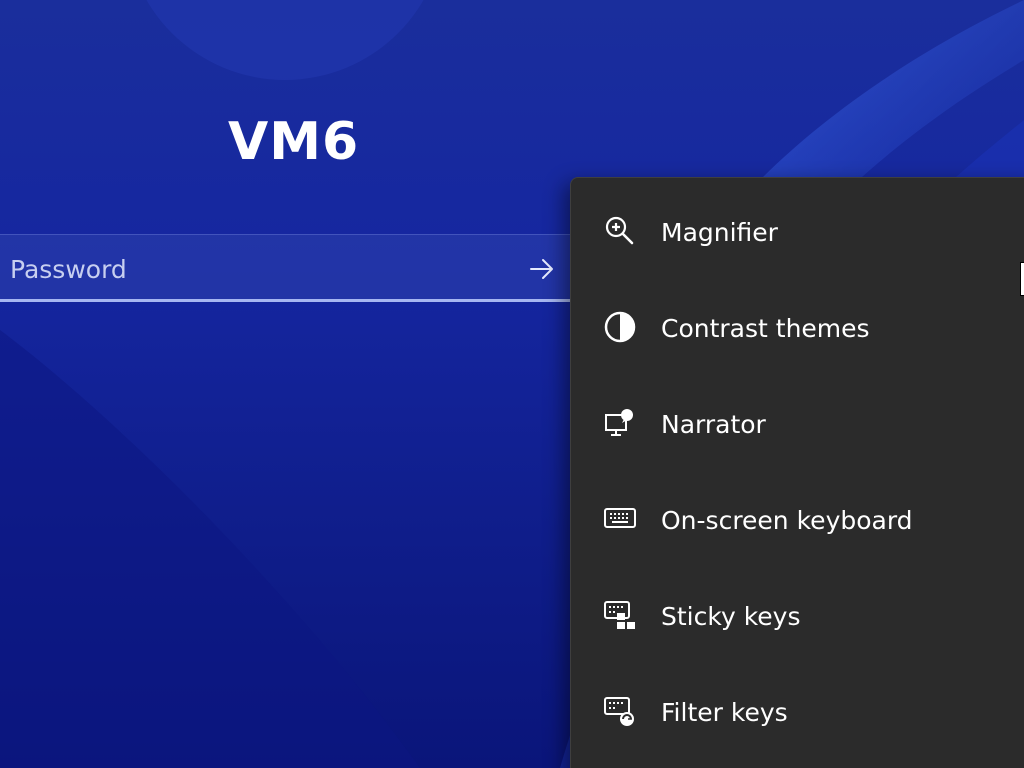 The width and height of the screenshot is (1024, 768). Describe the element at coordinates (713, 424) in the screenshot. I see `menu-item-label: Narrator` at that location.